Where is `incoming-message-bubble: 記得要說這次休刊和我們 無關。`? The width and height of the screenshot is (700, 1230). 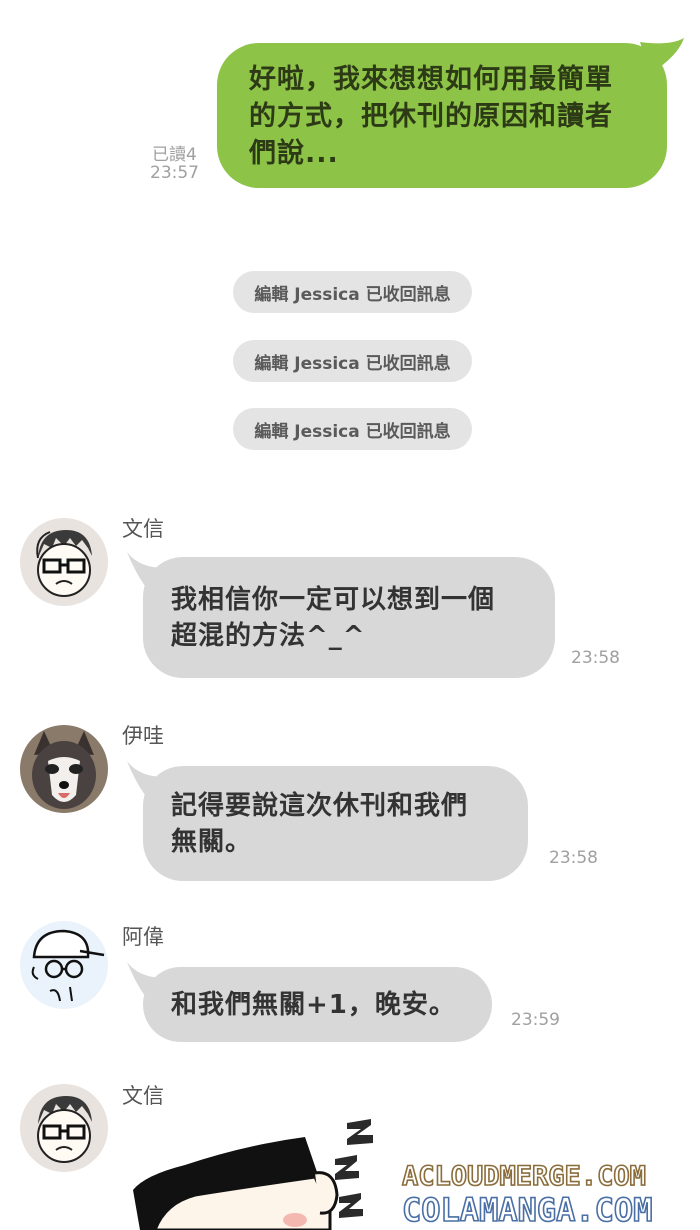
incoming-message-bubble: 記得要說這次休刊和我們 無關。 is located at coordinates (335, 823).